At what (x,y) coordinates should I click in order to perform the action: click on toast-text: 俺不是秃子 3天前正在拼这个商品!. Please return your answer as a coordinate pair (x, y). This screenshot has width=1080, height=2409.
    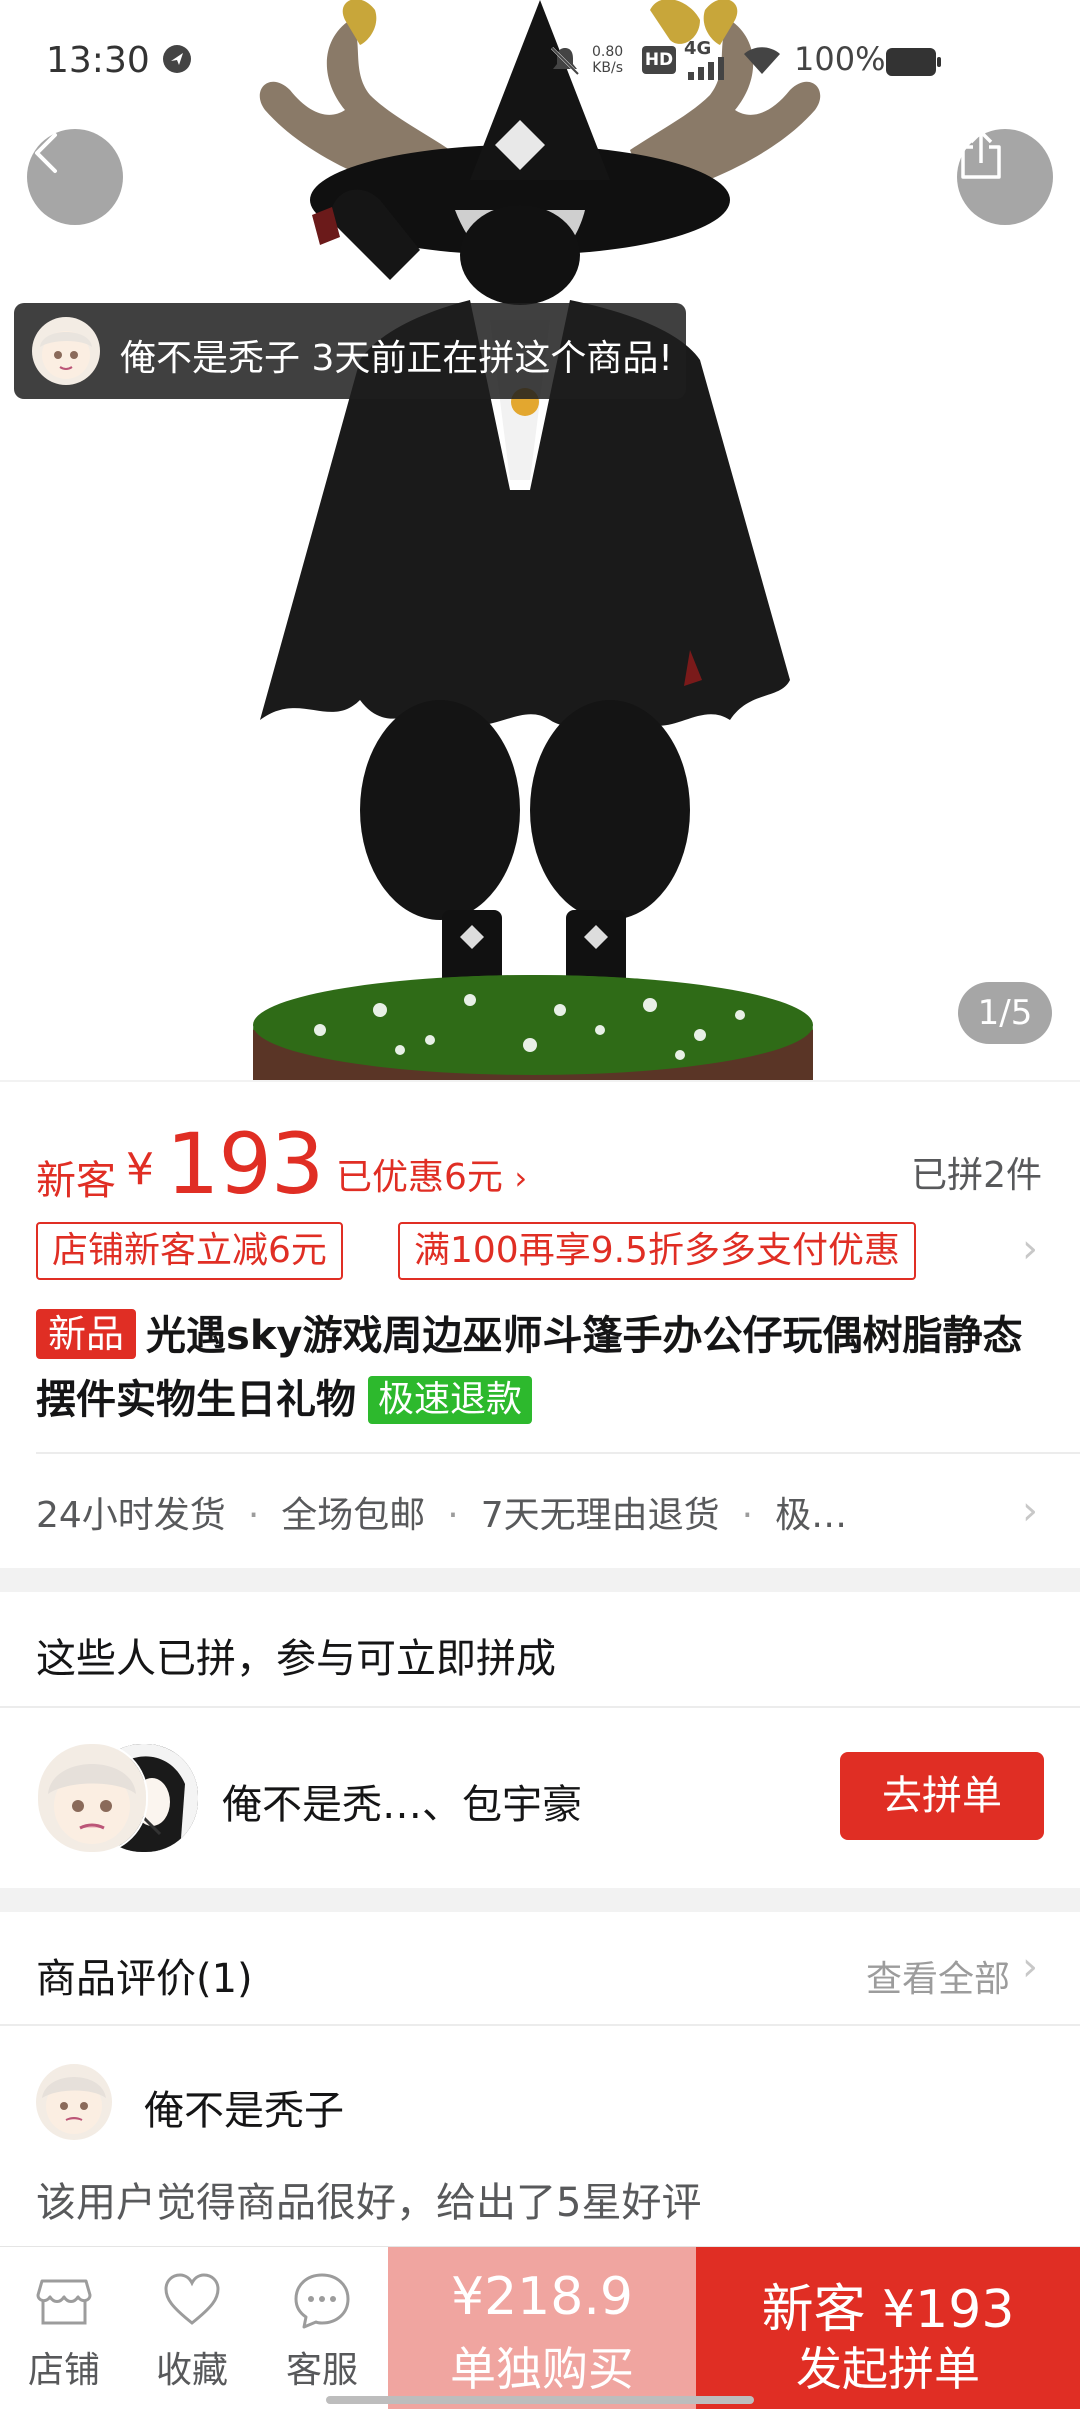
    Looking at the image, I should click on (396, 358).